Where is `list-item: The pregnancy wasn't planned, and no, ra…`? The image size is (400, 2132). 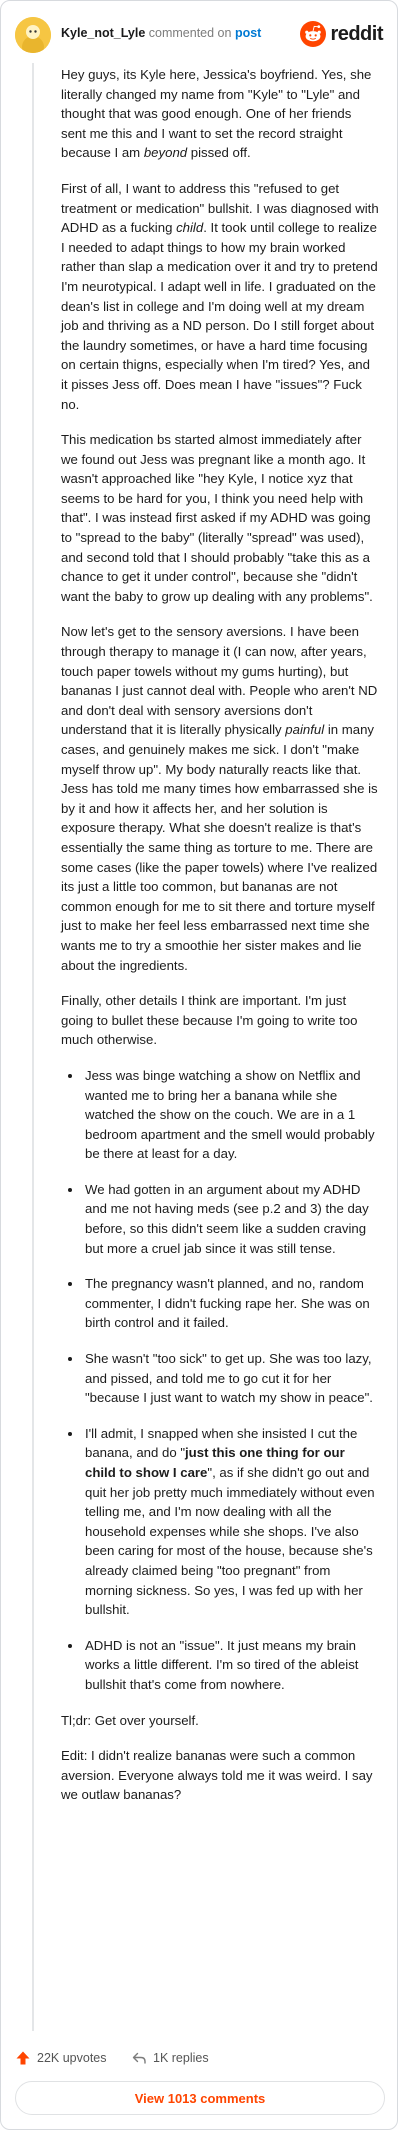 list-item: The pregnancy wasn't planned, and no, ra… is located at coordinates (231, 1303).